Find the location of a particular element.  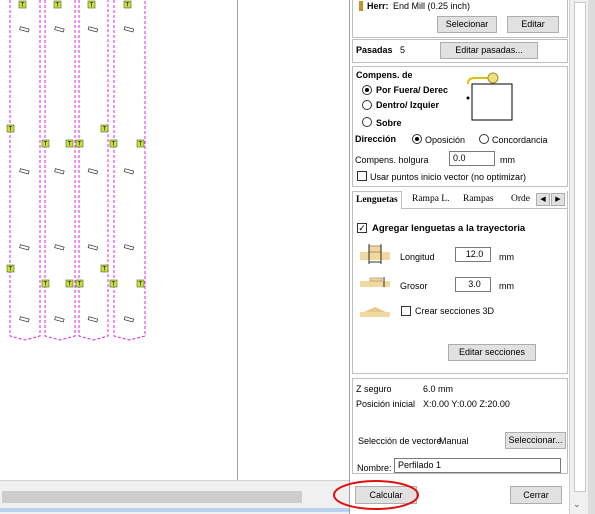

tool-value: End Mill (0.25 inch) is located at coordinates (432, 6).